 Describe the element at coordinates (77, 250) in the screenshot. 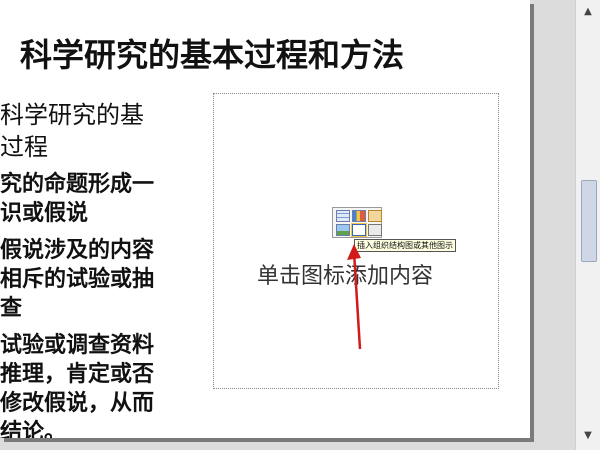

I see `bullet-line: 假说涉及的内容` at that location.